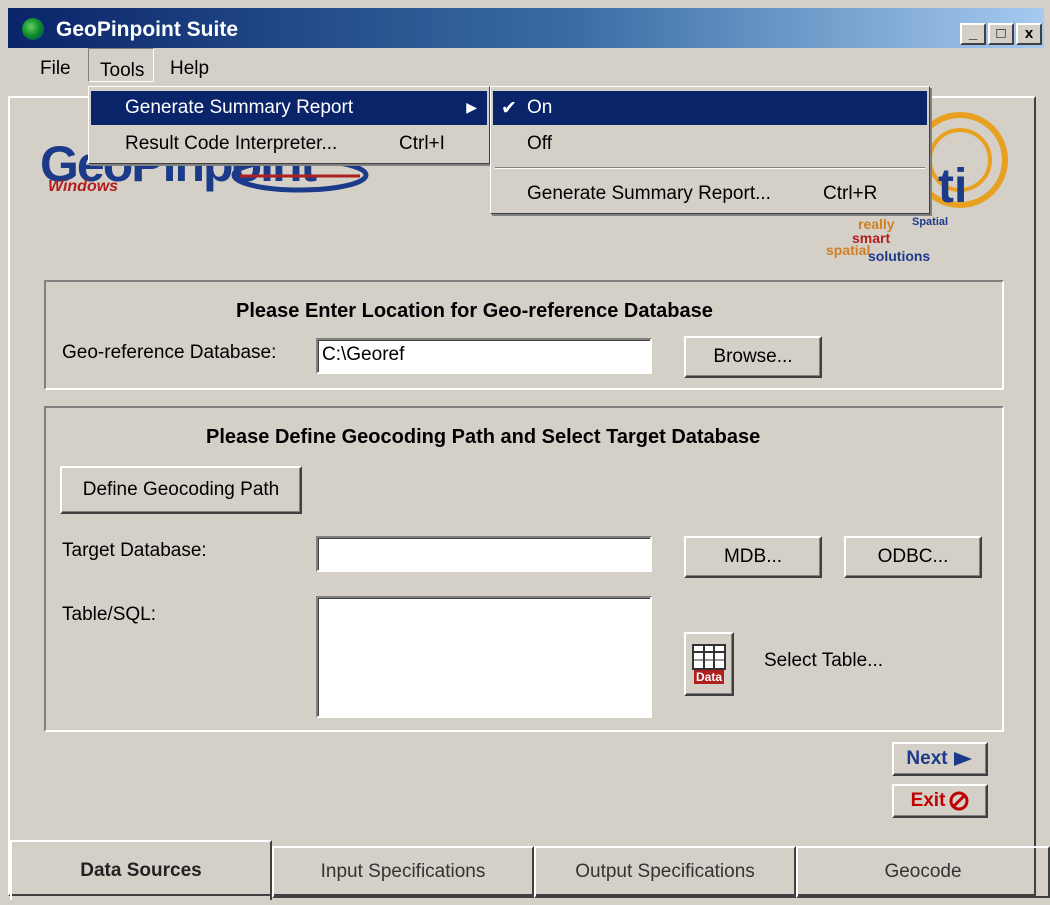  I want to click on menu-item-result-code-interpreter: Result Code Interpreter... Ctrl+I, so click(289, 144).